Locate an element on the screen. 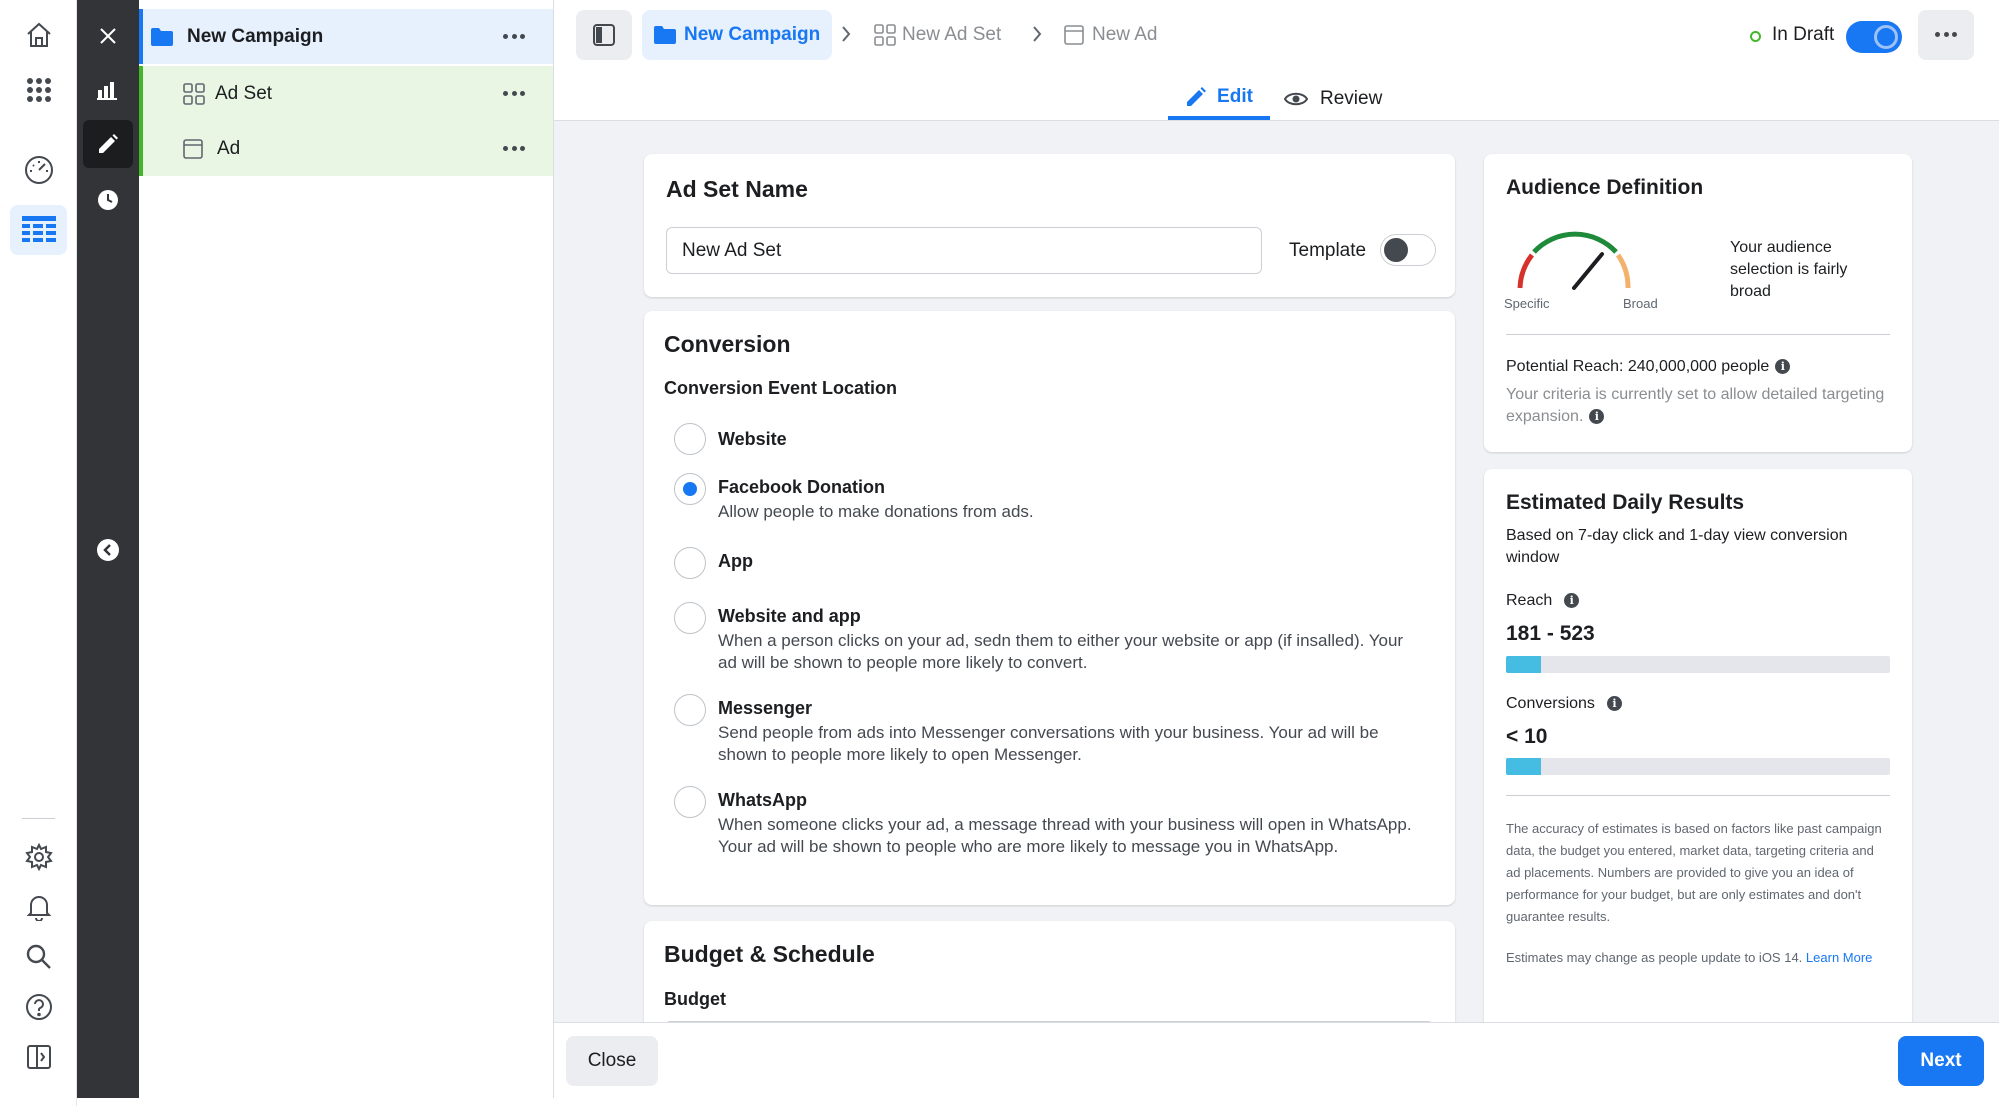 The image size is (1999, 1106). learn-more-link: Learn More is located at coordinates (1839, 957).